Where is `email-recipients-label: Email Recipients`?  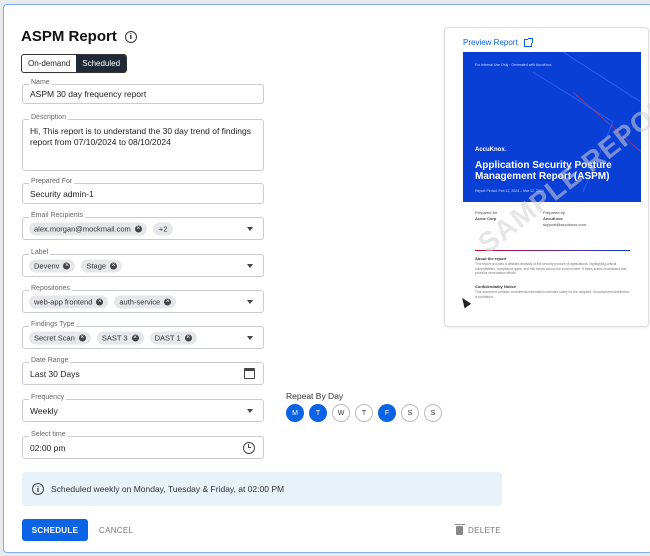
email-recipients-label: Email Recipients is located at coordinates (57, 215).